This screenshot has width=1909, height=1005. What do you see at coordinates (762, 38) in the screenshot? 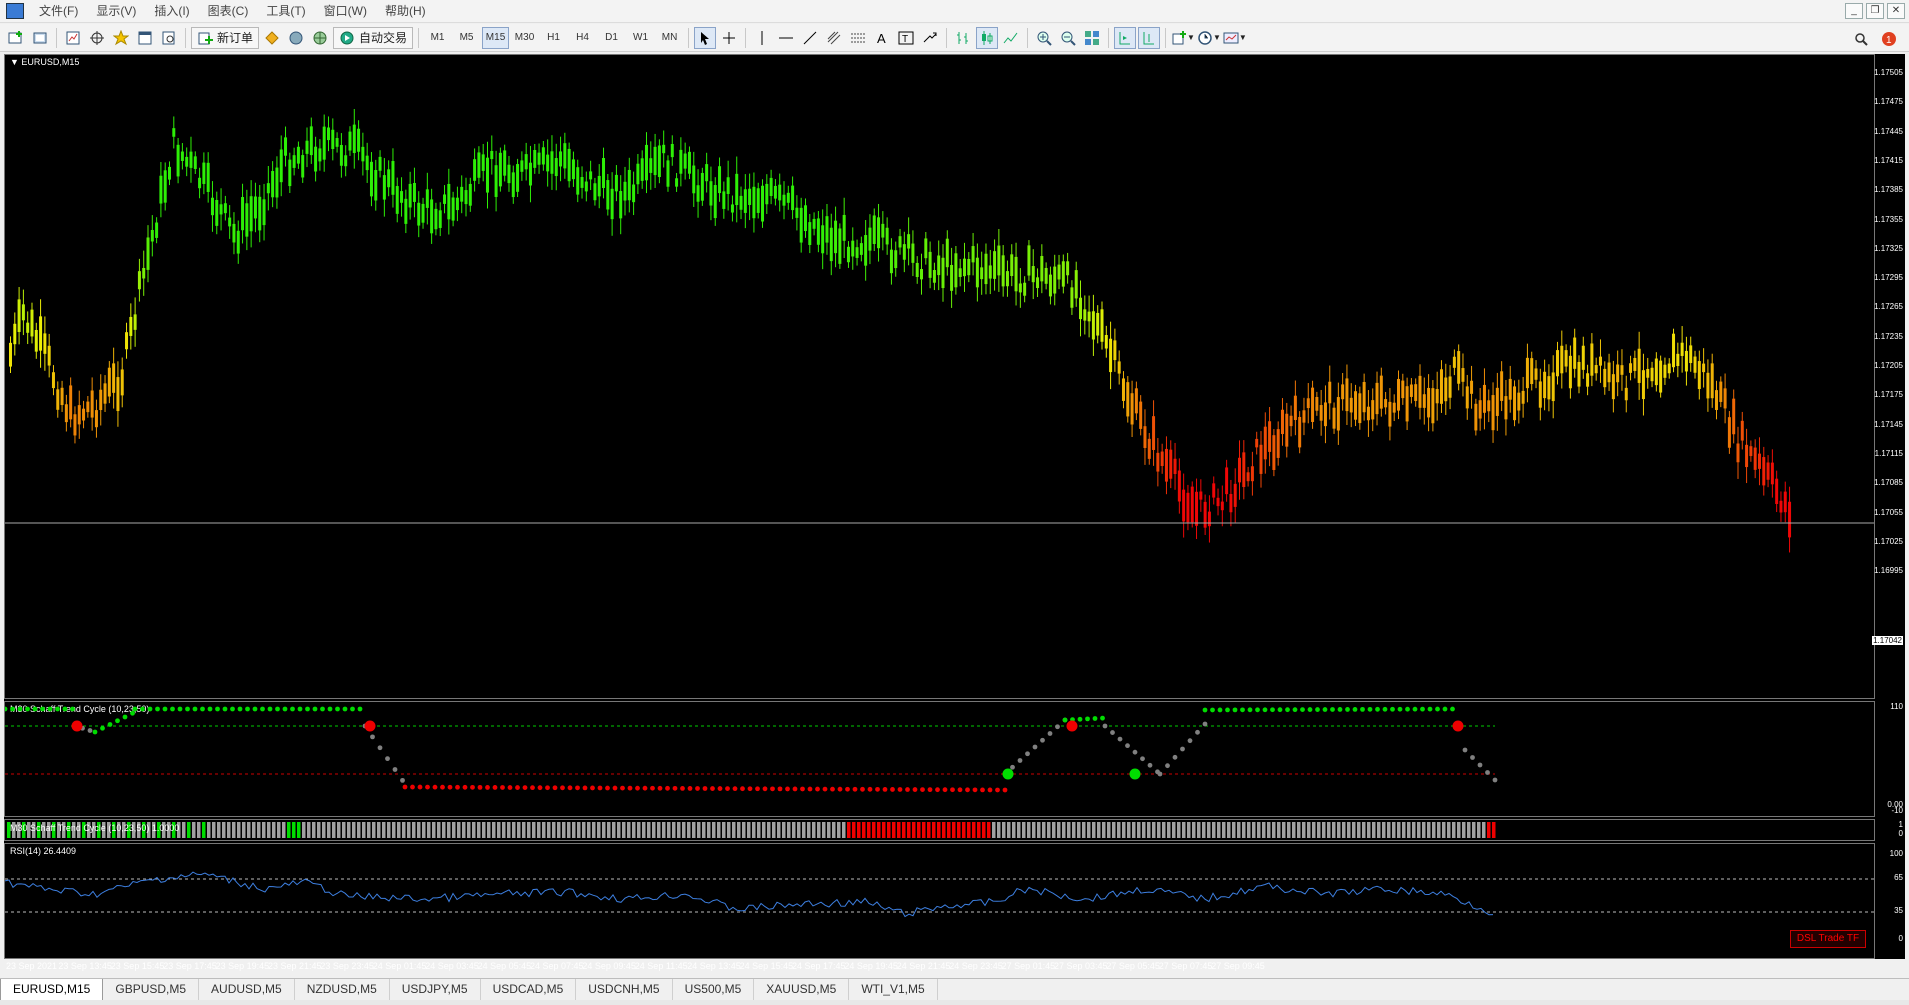
I see `vertical-line-tool` at bounding box center [762, 38].